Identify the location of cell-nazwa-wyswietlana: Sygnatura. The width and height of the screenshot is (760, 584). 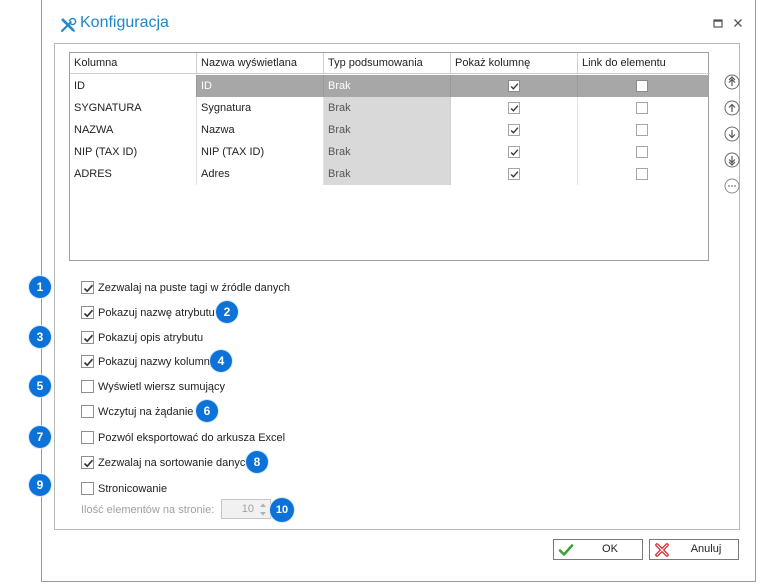
(260, 108).